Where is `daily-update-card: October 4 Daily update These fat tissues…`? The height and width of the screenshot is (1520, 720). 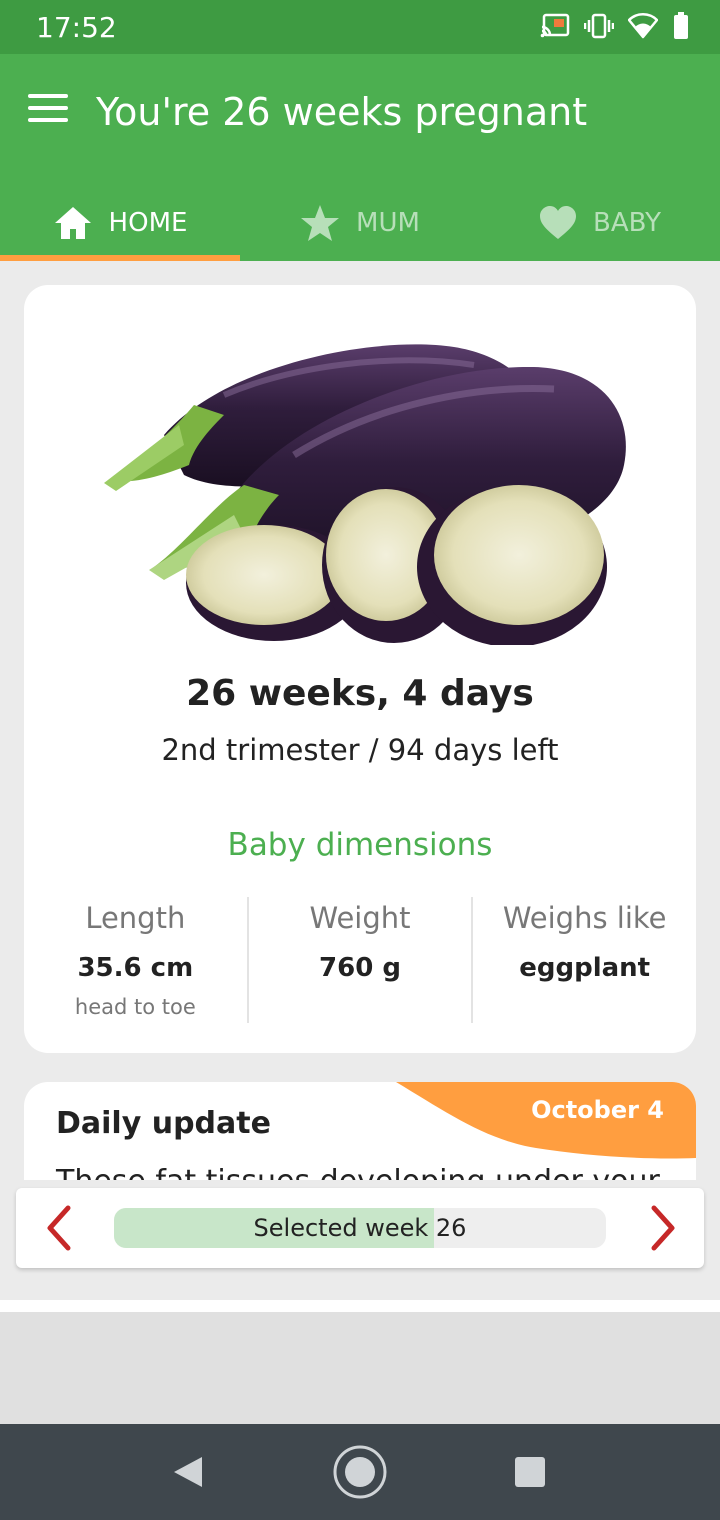 daily-update-card: October 4 Daily update These fat tissues… is located at coordinates (360, 1131).